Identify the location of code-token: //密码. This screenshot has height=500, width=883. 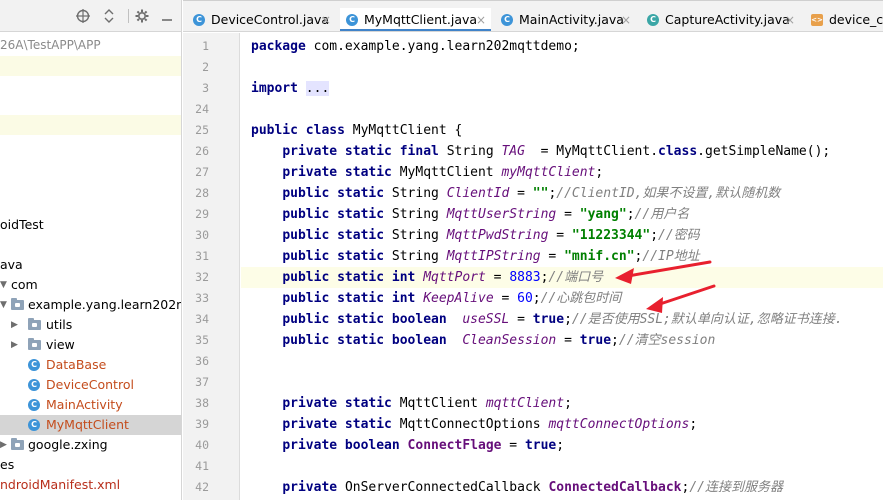
(679, 235).